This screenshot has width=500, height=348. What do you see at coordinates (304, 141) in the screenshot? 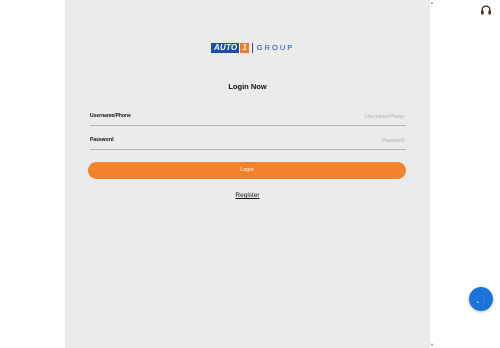
I see `password-input` at bounding box center [304, 141].